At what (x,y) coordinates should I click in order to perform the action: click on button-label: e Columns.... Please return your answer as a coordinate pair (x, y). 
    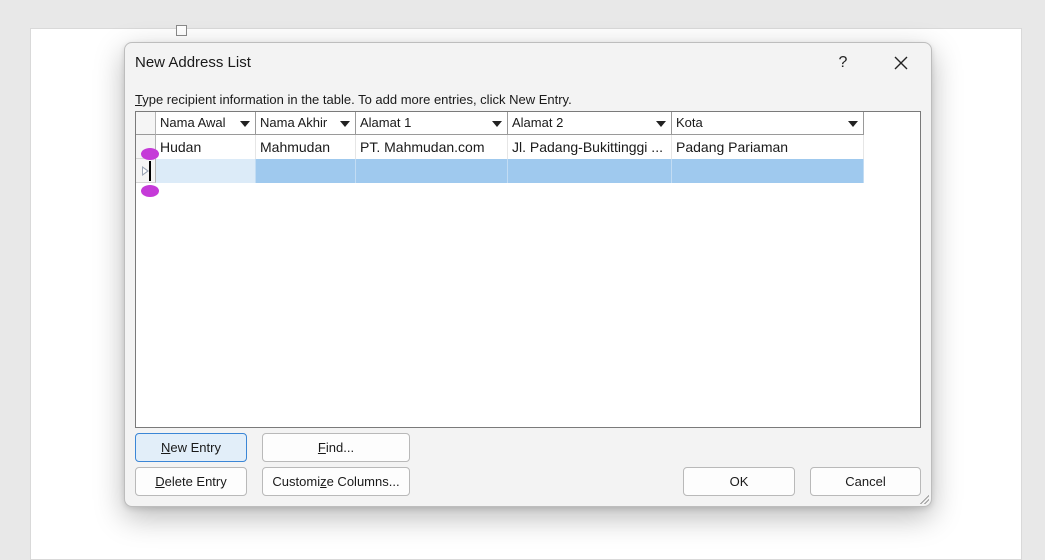
    Looking at the image, I should click on (363, 481).